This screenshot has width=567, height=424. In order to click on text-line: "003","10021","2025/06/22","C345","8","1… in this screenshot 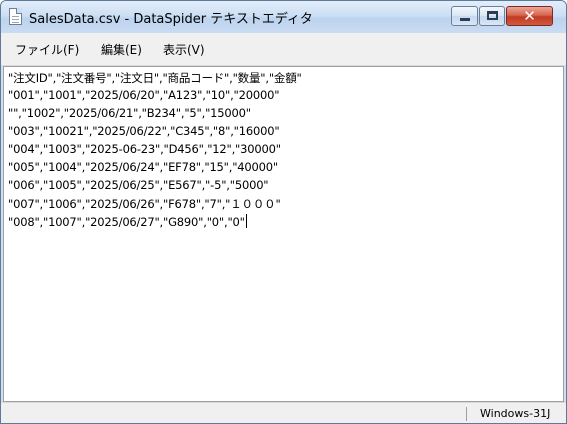, I will do `click(144, 131)`.